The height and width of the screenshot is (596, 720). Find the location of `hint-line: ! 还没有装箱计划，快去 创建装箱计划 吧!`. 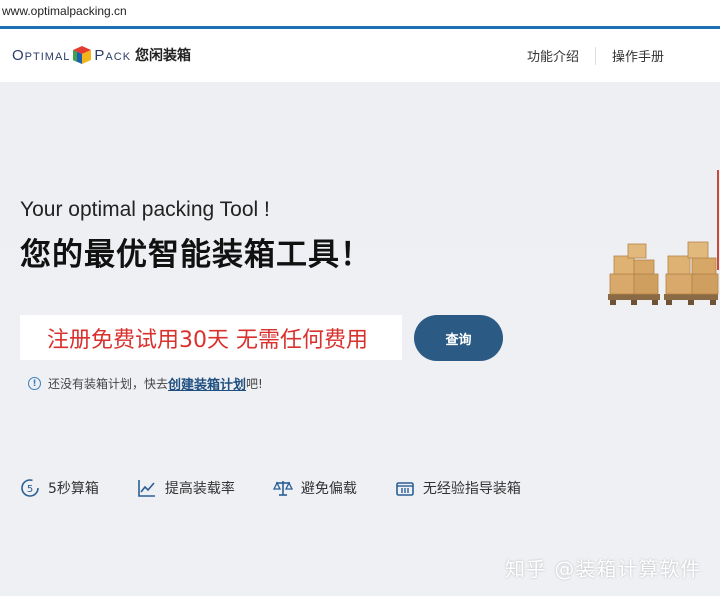

hint-line: ! 还没有装箱计划，快去 创建装箱计划 吧! is located at coordinates (145, 383).